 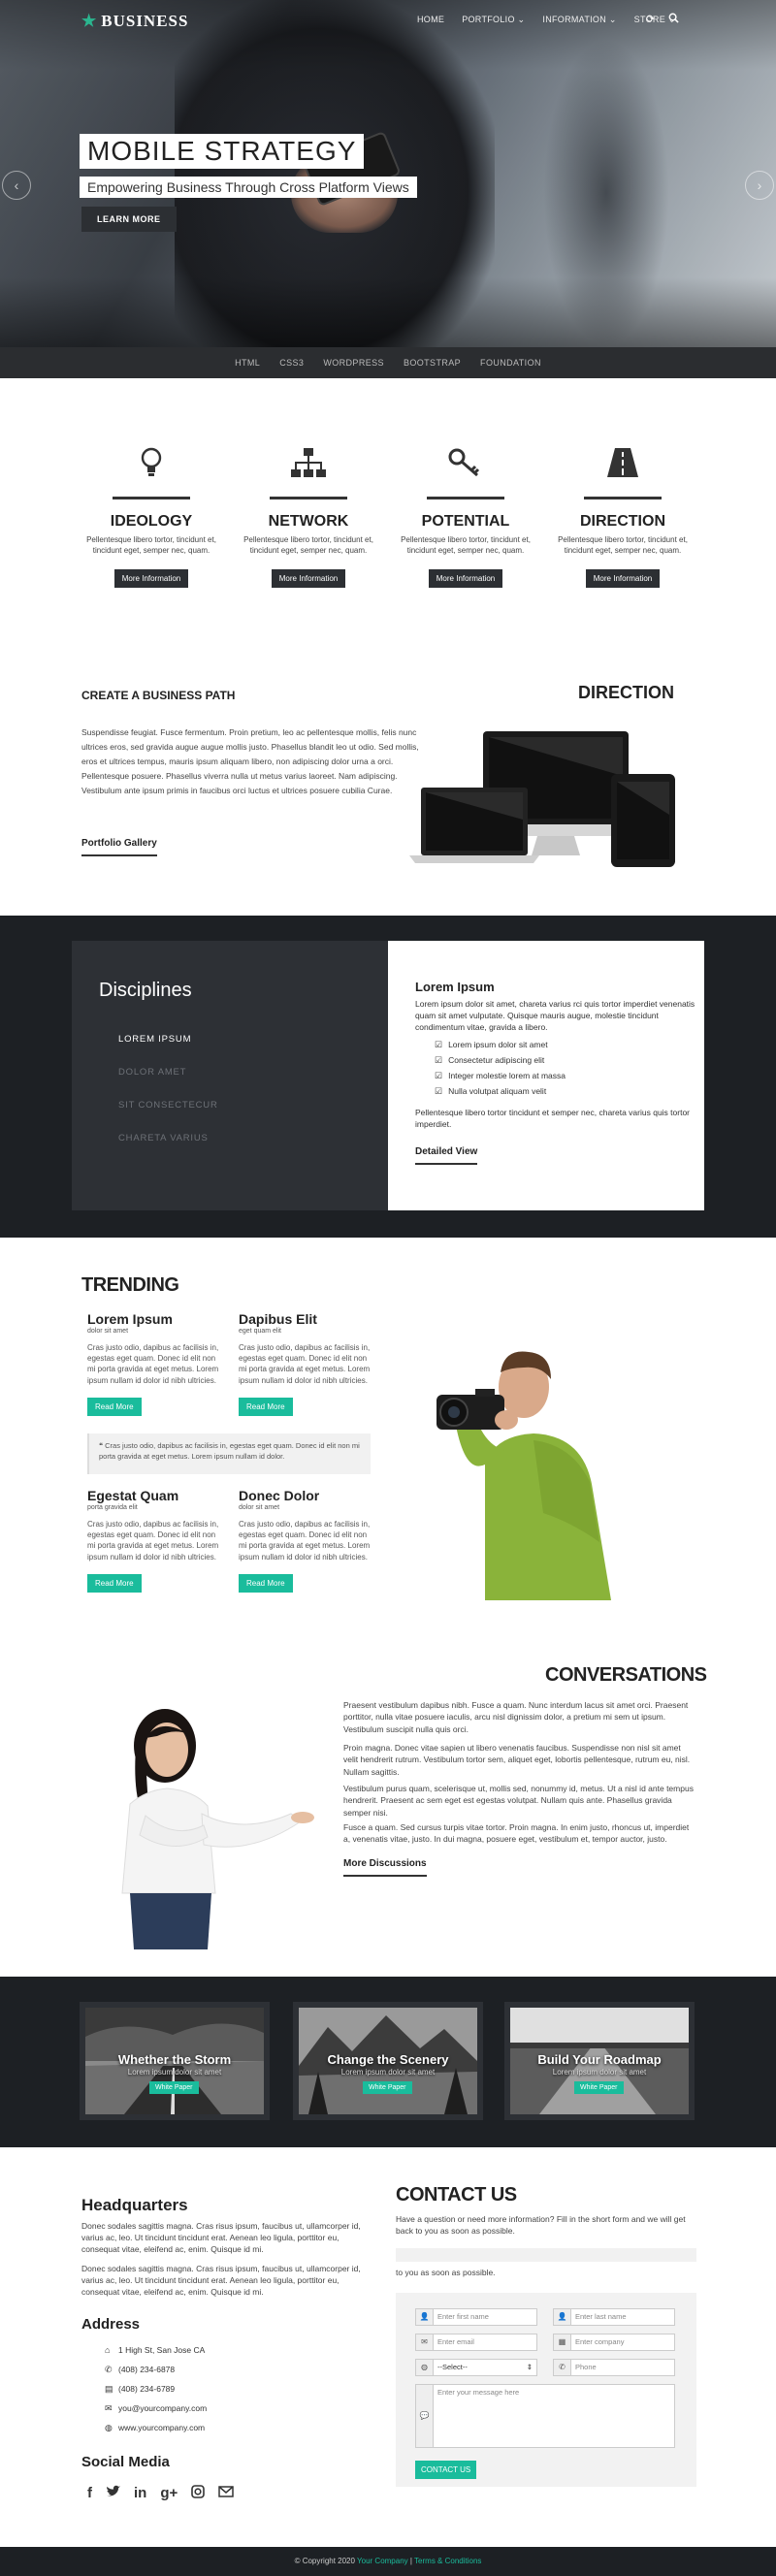 What do you see at coordinates (168, 1105) in the screenshot?
I see `discipline-item-sit-consectecur: SIT CONSECTECUR` at bounding box center [168, 1105].